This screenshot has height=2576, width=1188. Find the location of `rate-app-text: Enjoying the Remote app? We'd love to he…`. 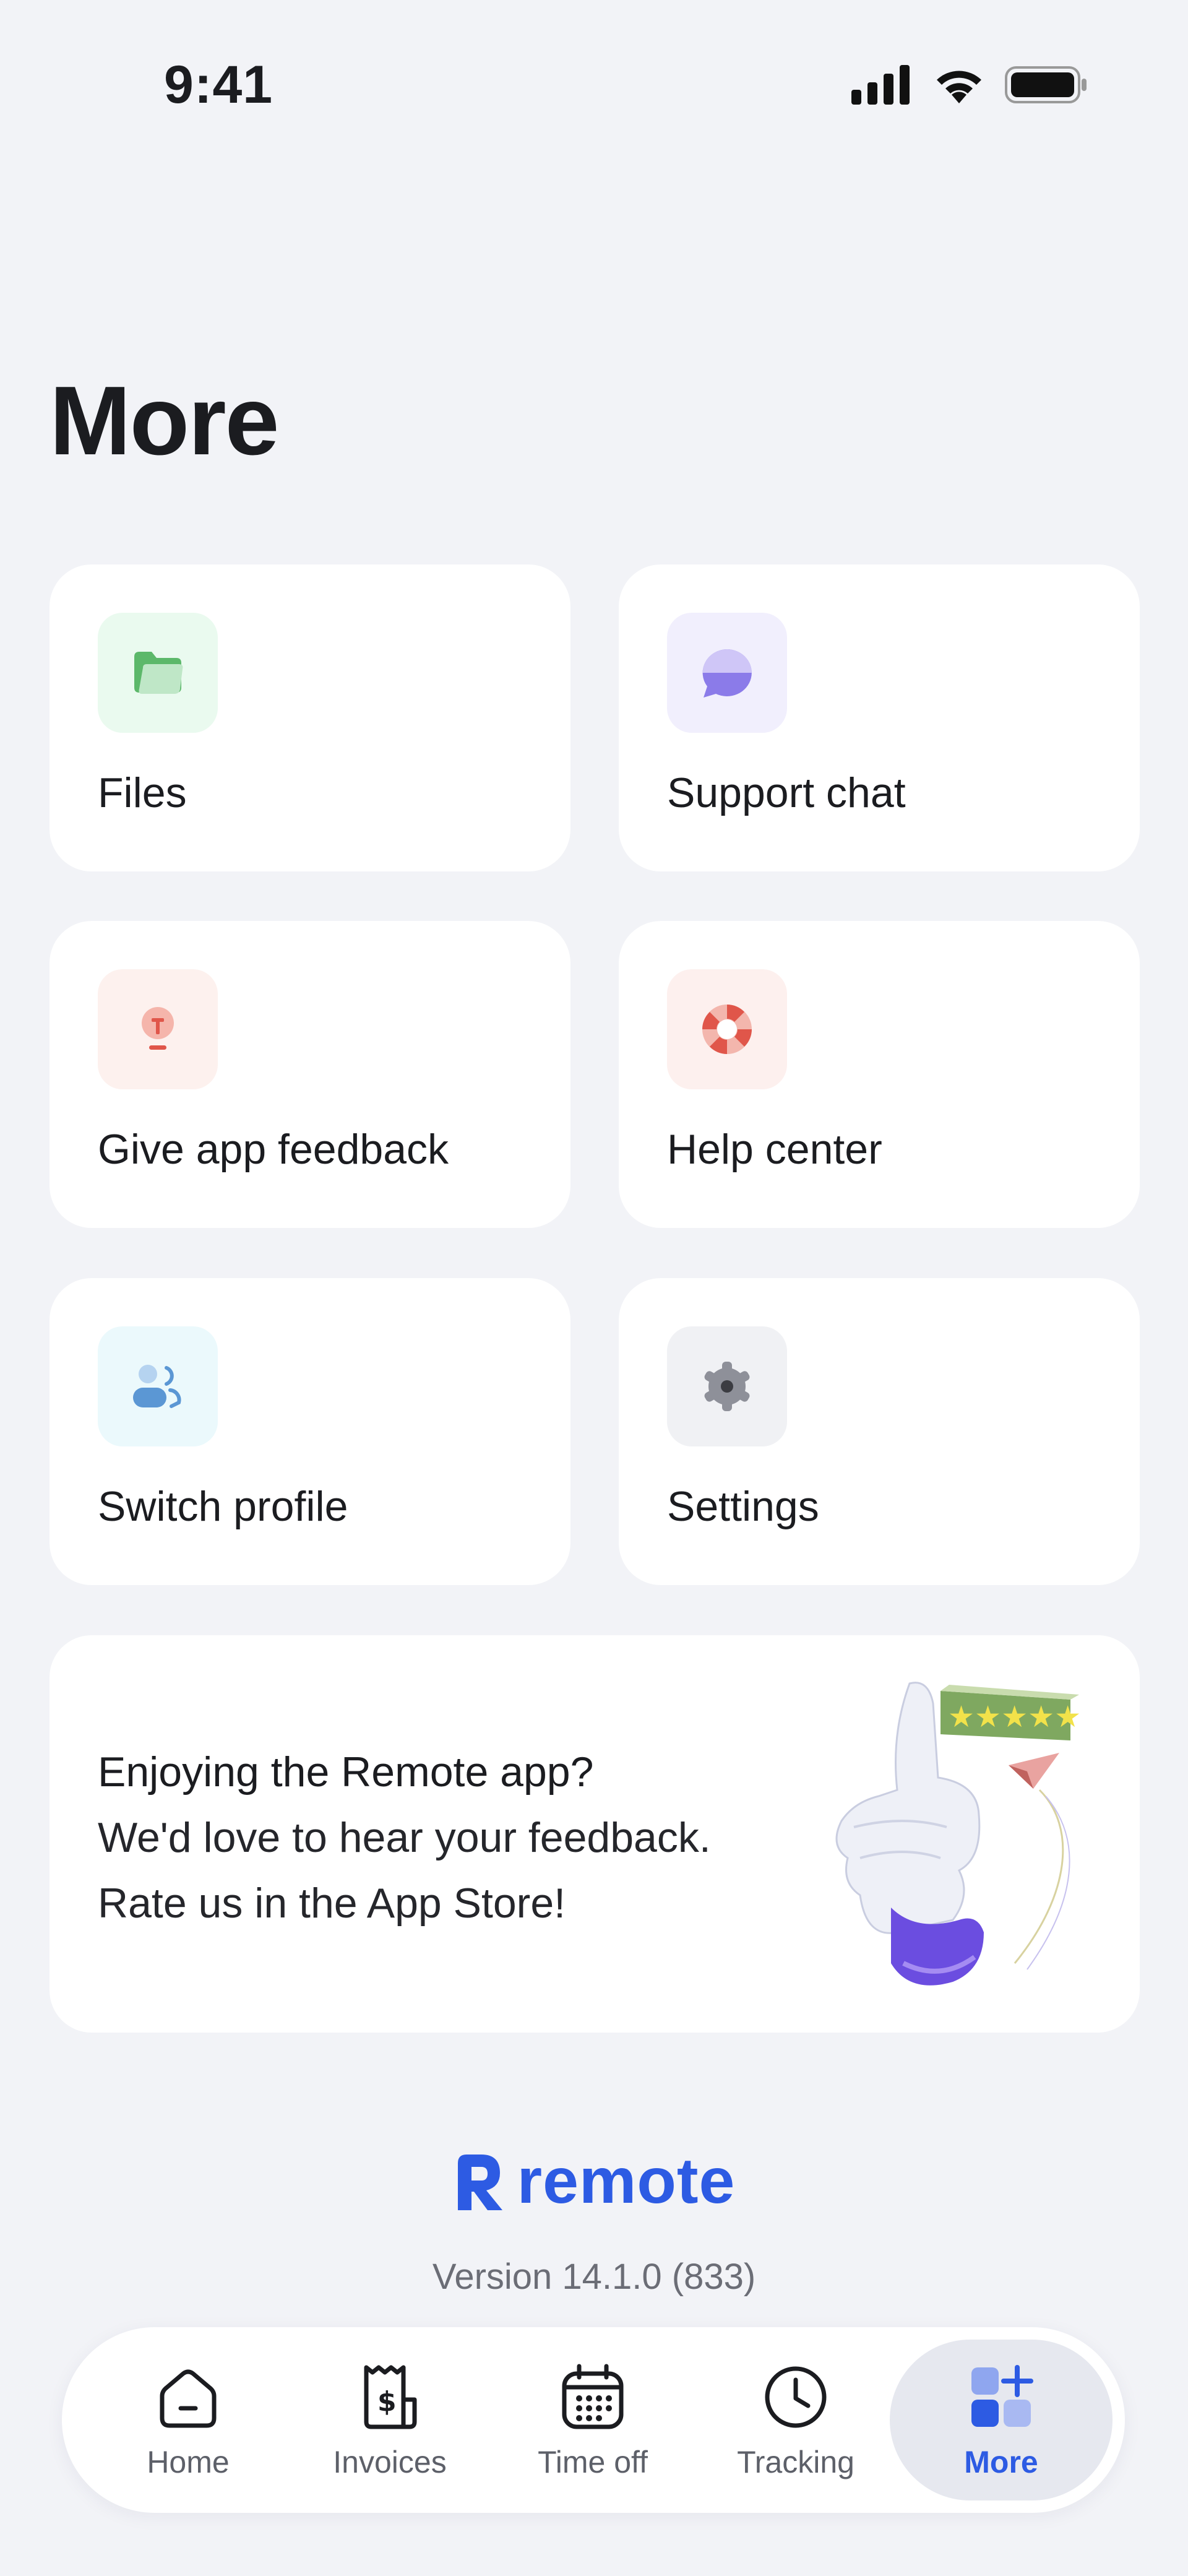

rate-app-text: Enjoying the Remote app? We'd love to he… is located at coordinates (454, 1837).